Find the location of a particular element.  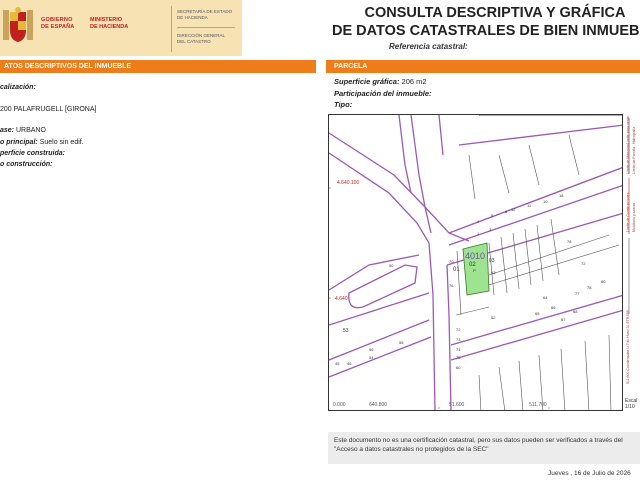

document-date: Jueves , 16 de Julio de 2026 is located at coordinates (589, 473).